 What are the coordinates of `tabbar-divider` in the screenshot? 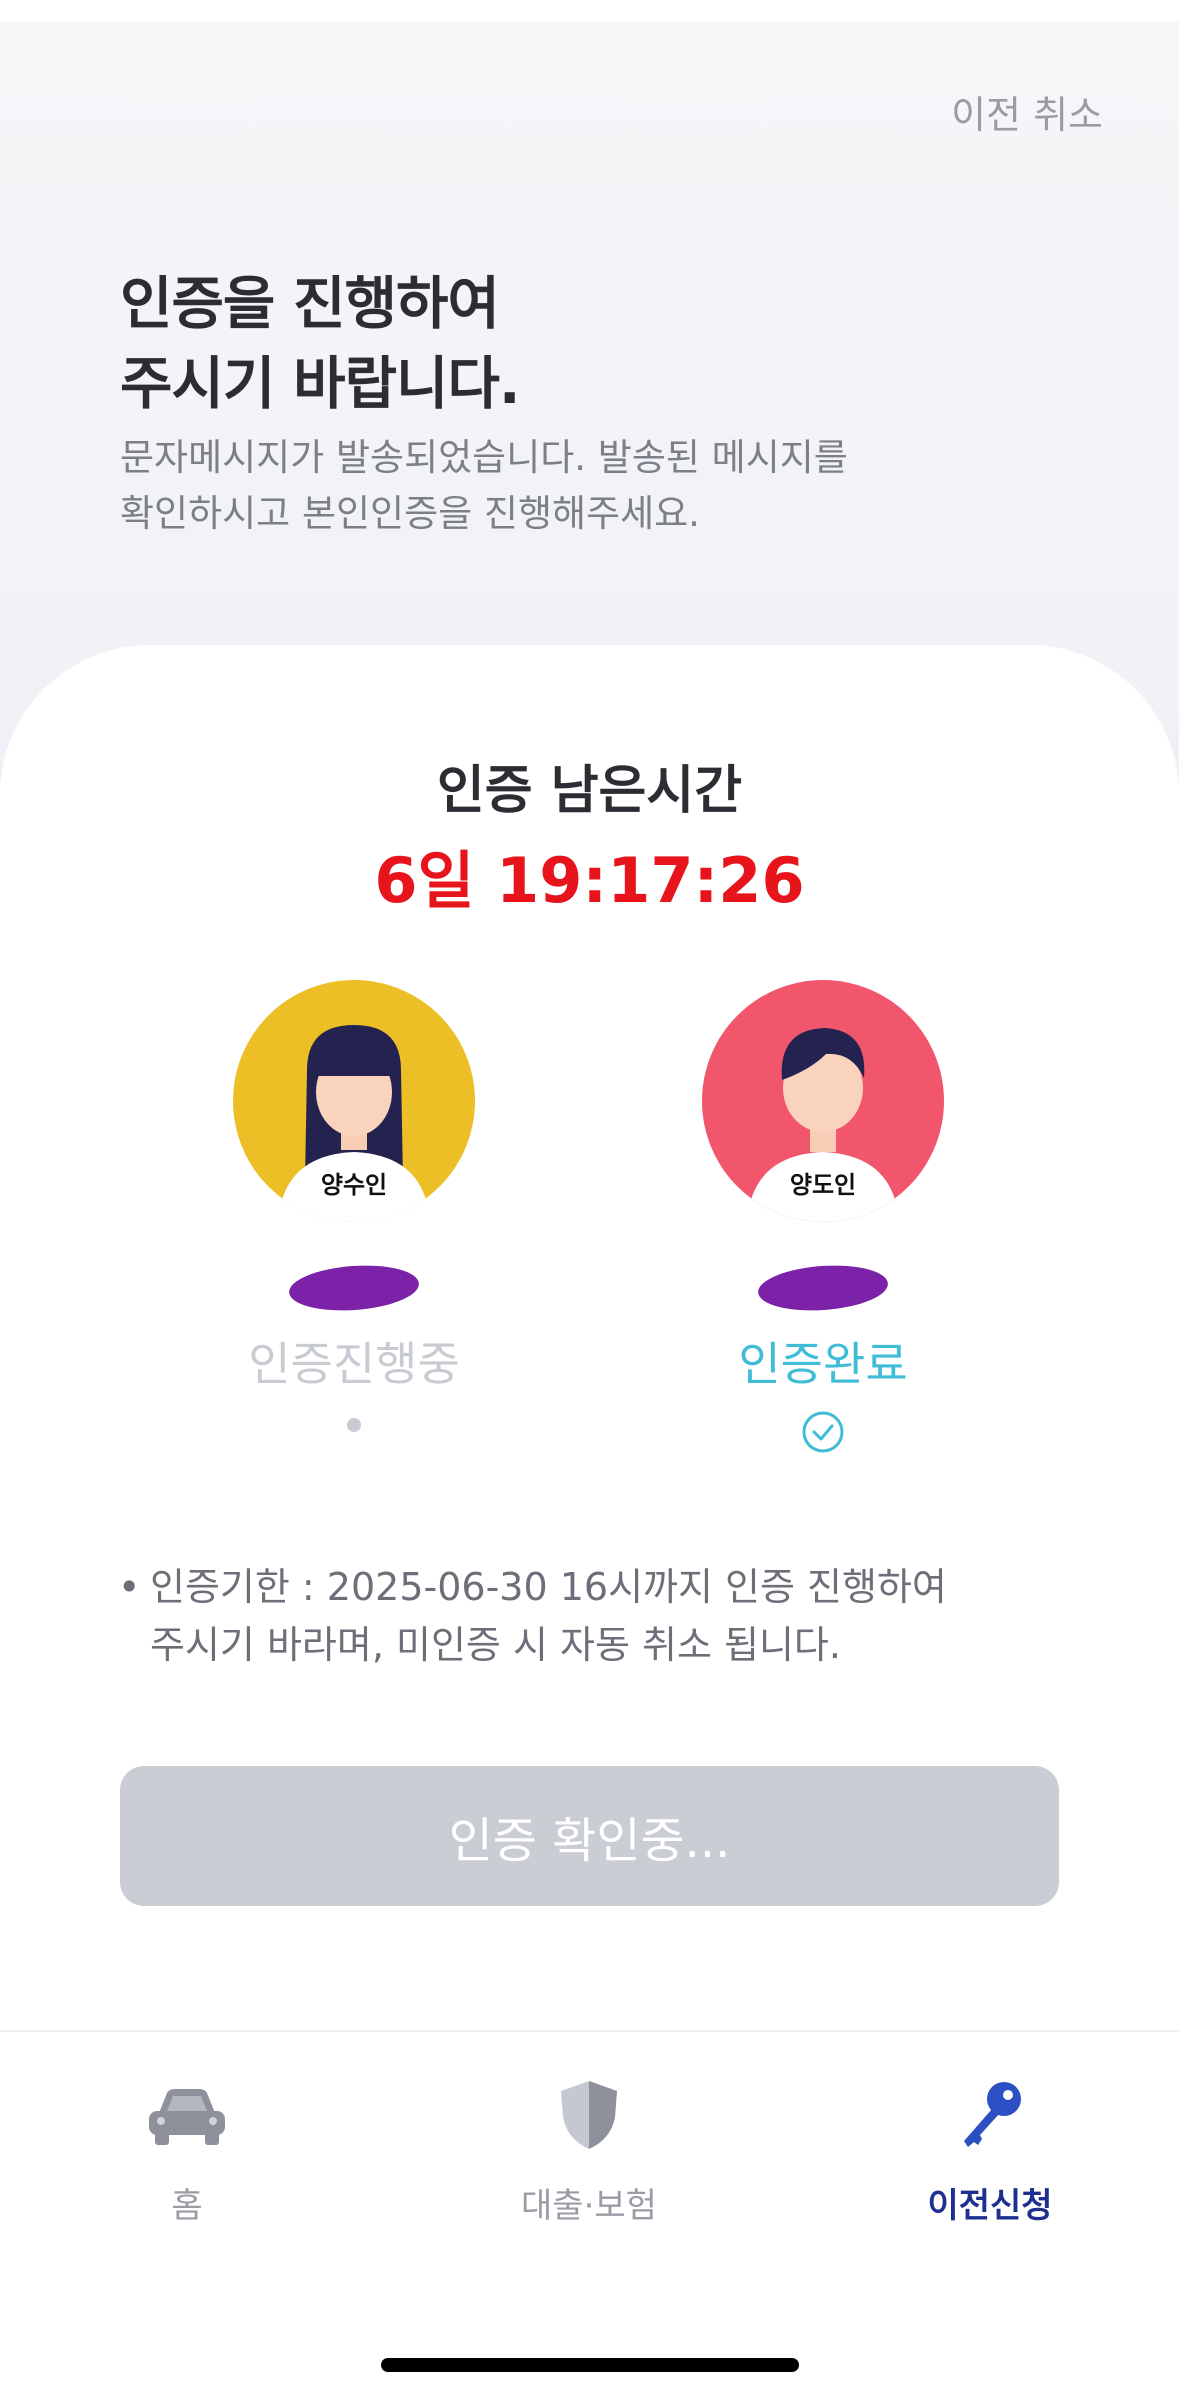 It's located at (589, 2031).